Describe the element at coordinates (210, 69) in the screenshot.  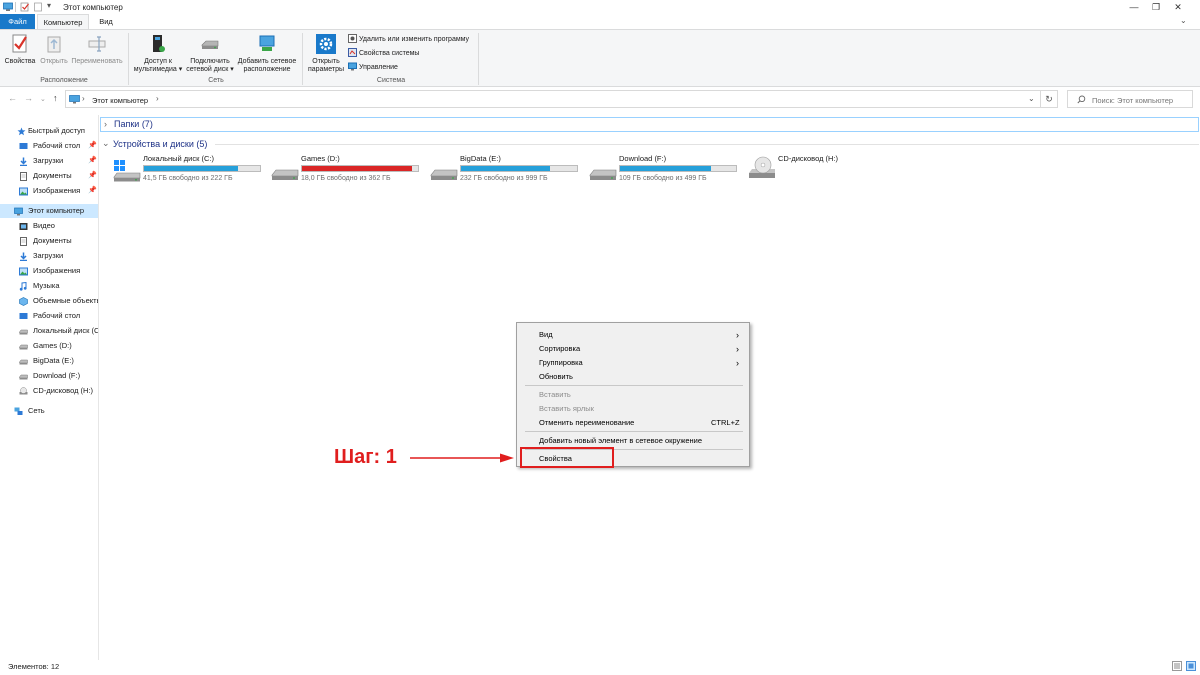
I see `map-network-drive-label-2: сетевой диск ▾` at that location.